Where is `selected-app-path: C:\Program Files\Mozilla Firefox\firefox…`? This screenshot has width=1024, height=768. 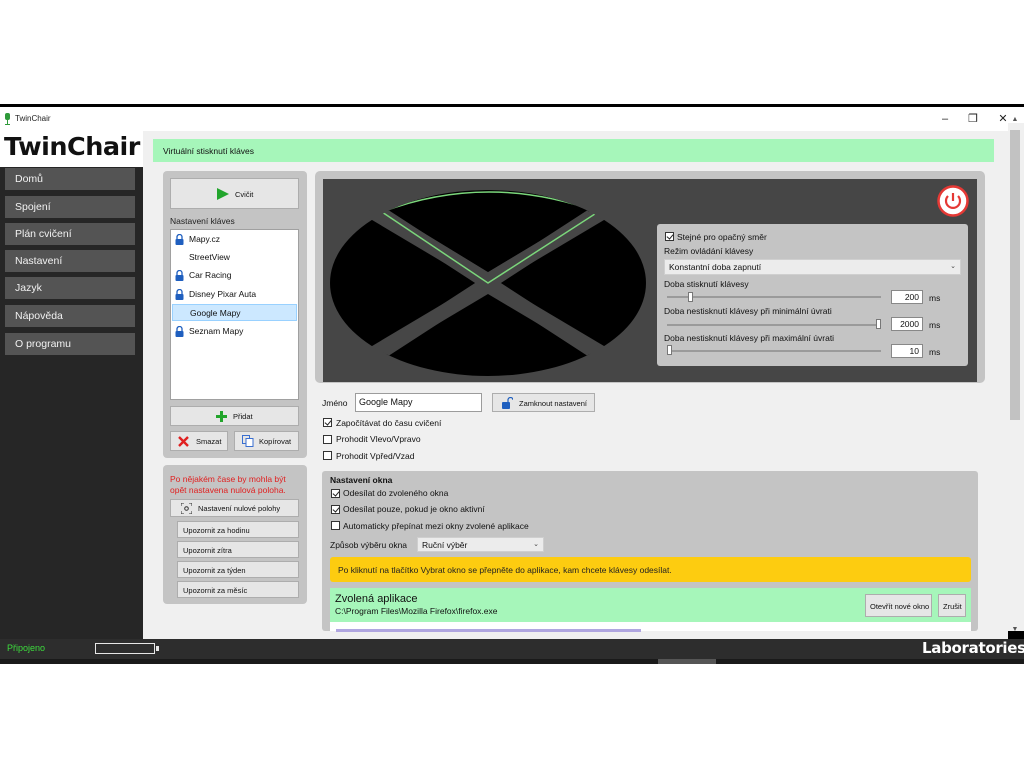 selected-app-path: C:\Program Files\Mozilla Firefox\firefox… is located at coordinates (416, 611).